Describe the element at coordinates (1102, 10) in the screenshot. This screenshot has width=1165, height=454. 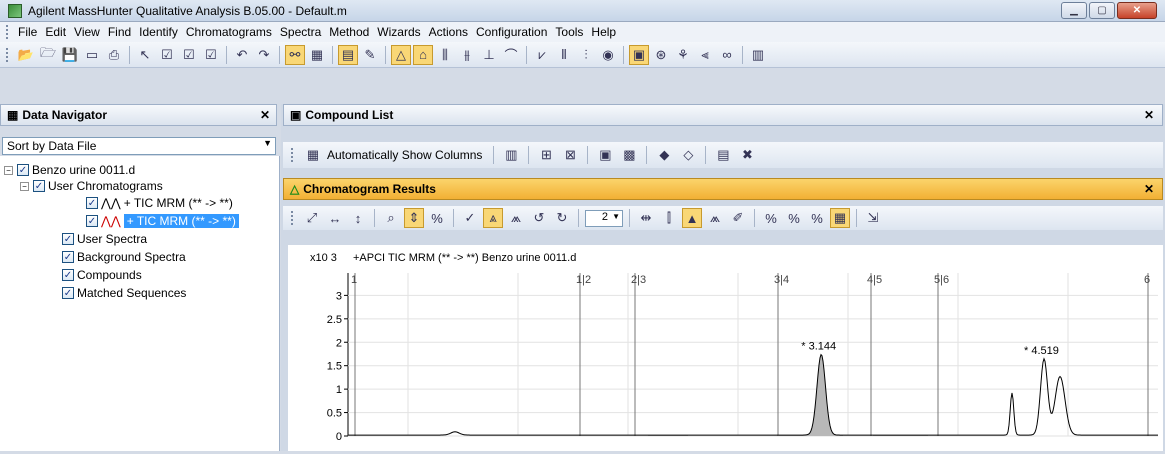
I see `maximize-button: ▢` at that location.